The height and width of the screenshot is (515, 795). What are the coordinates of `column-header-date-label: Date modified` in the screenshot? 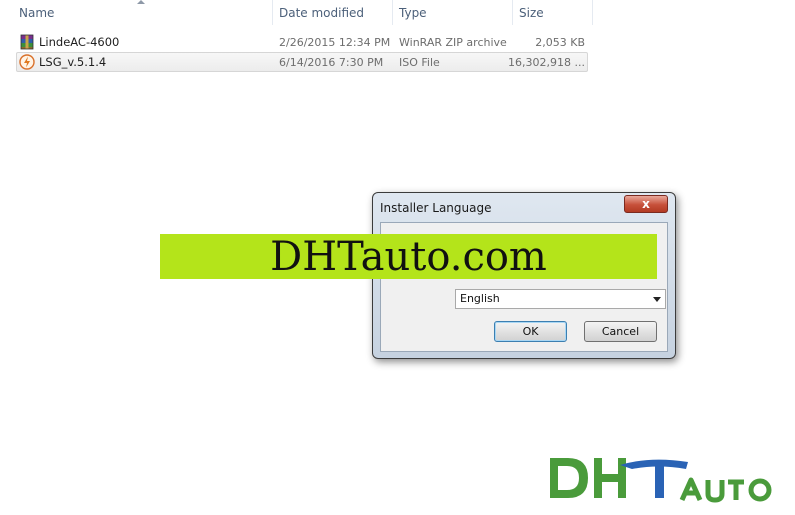 It's located at (322, 13).